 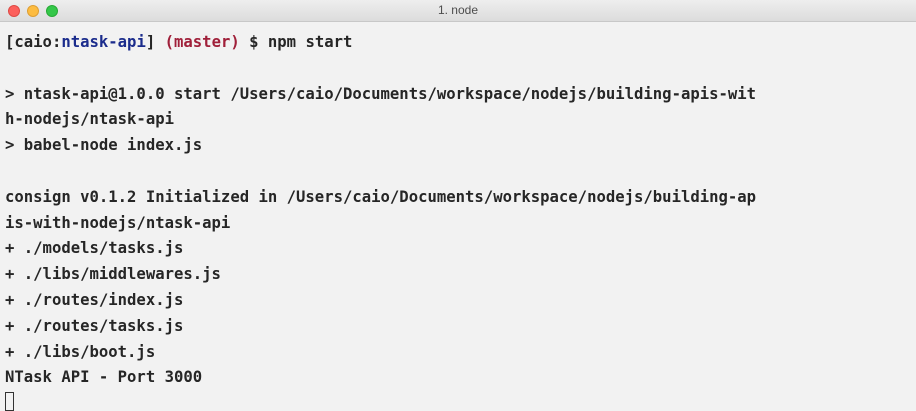 What do you see at coordinates (254, 42) in the screenshot?
I see `prompt-symbol: $` at bounding box center [254, 42].